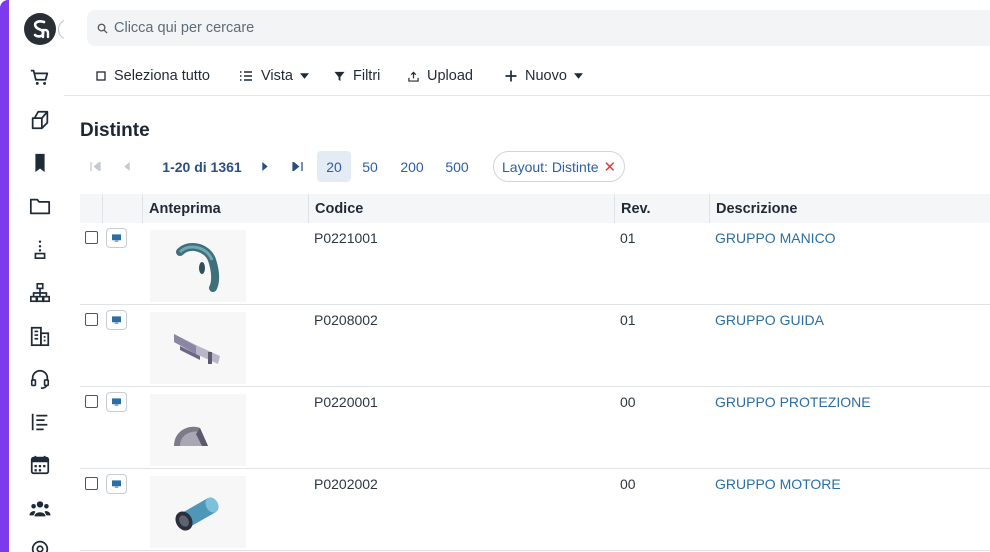 This screenshot has height=552, width=990. Describe the element at coordinates (40, 206) in the screenshot. I see `folder-icon` at that location.